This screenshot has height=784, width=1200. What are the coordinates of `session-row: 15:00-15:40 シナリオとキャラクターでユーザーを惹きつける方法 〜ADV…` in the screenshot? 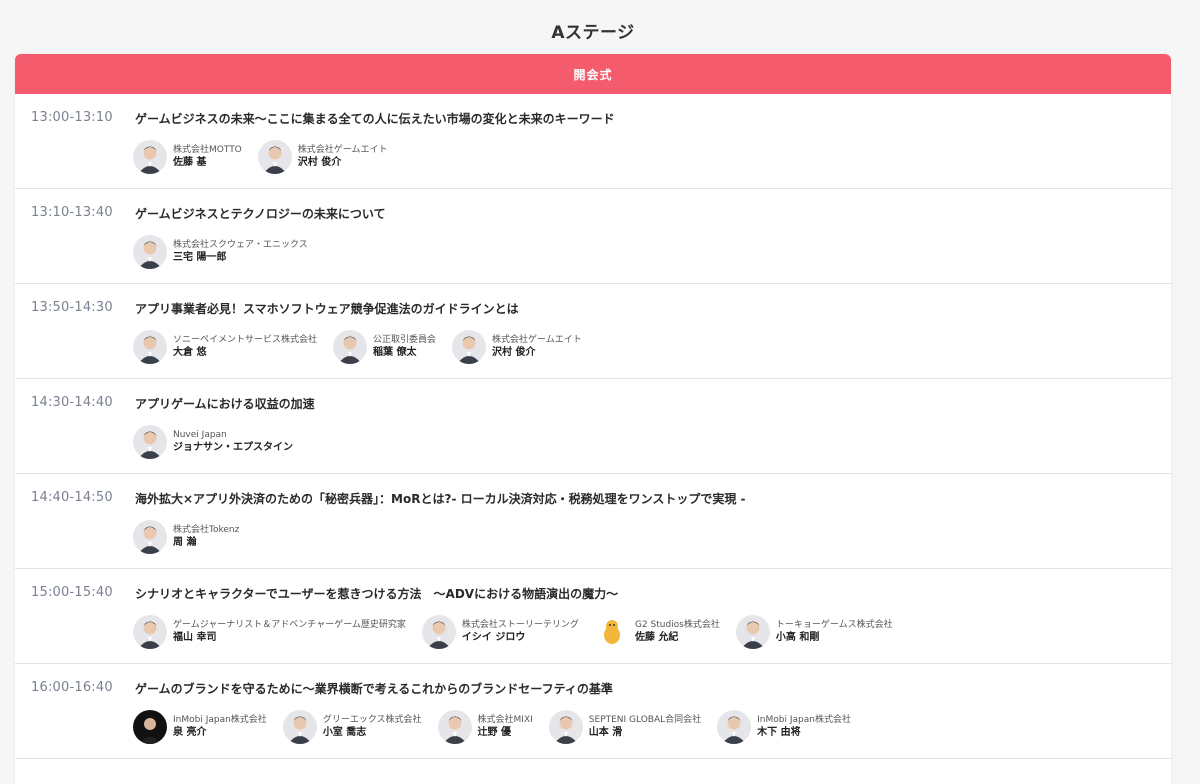 It's located at (593, 616).